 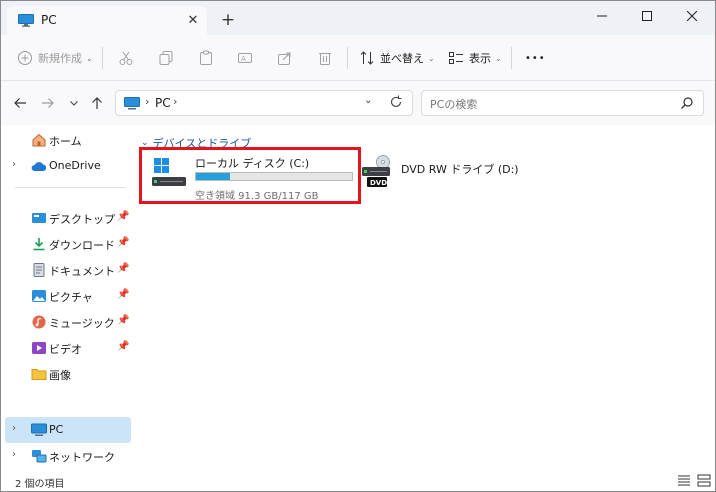 What do you see at coordinates (228, 20) in the screenshot?
I see `new-tab-button: +` at bounding box center [228, 20].